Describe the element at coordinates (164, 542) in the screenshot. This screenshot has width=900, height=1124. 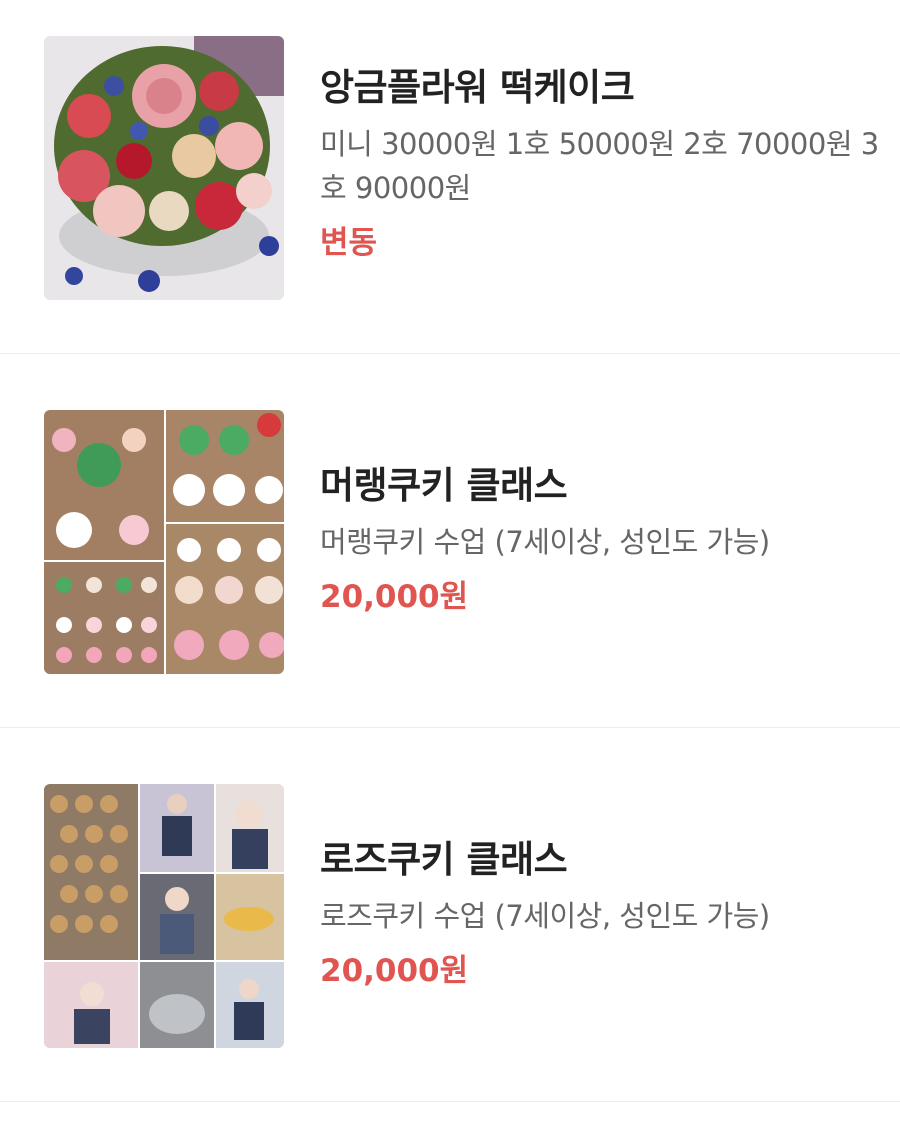
I see `meringue-cookies-collage` at that location.